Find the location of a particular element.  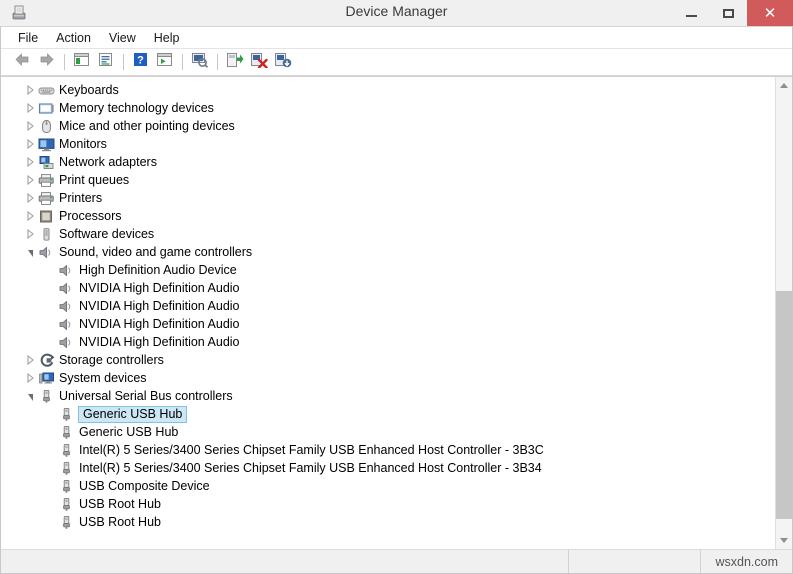

menu-view: View is located at coordinates (122, 38).